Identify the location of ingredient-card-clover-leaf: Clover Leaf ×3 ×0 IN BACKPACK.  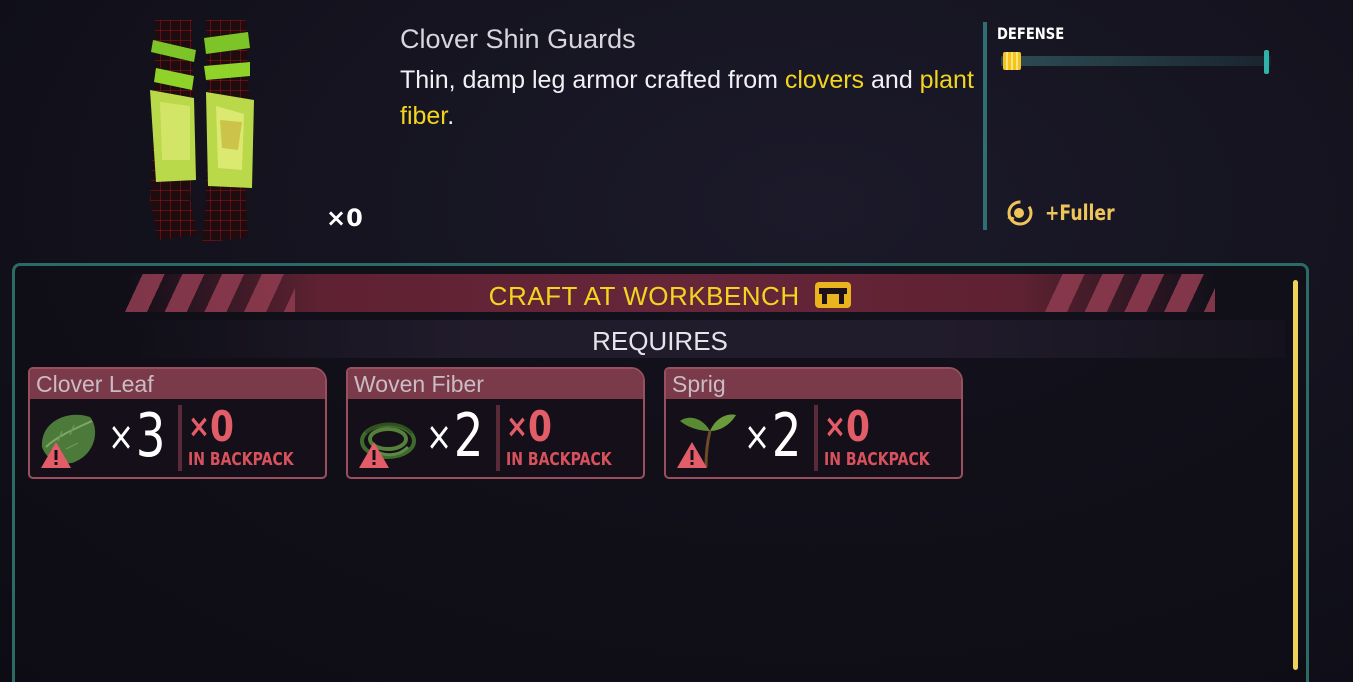
(177, 423).